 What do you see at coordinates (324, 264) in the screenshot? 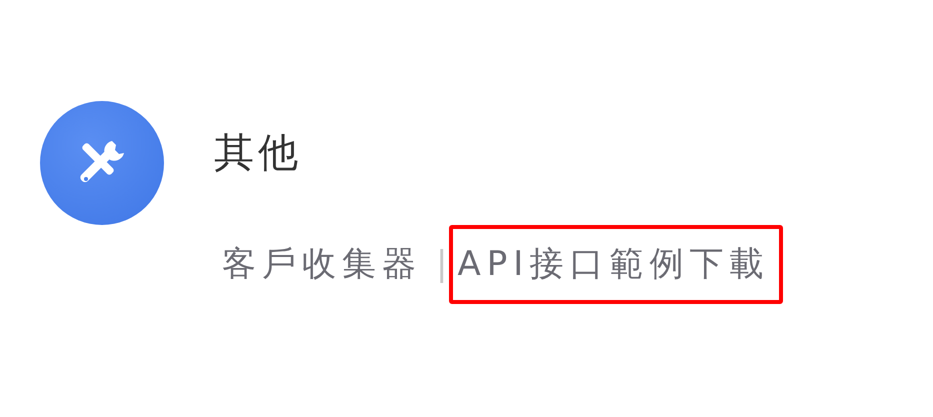
I see `download-link: 客戶收集器` at bounding box center [324, 264].